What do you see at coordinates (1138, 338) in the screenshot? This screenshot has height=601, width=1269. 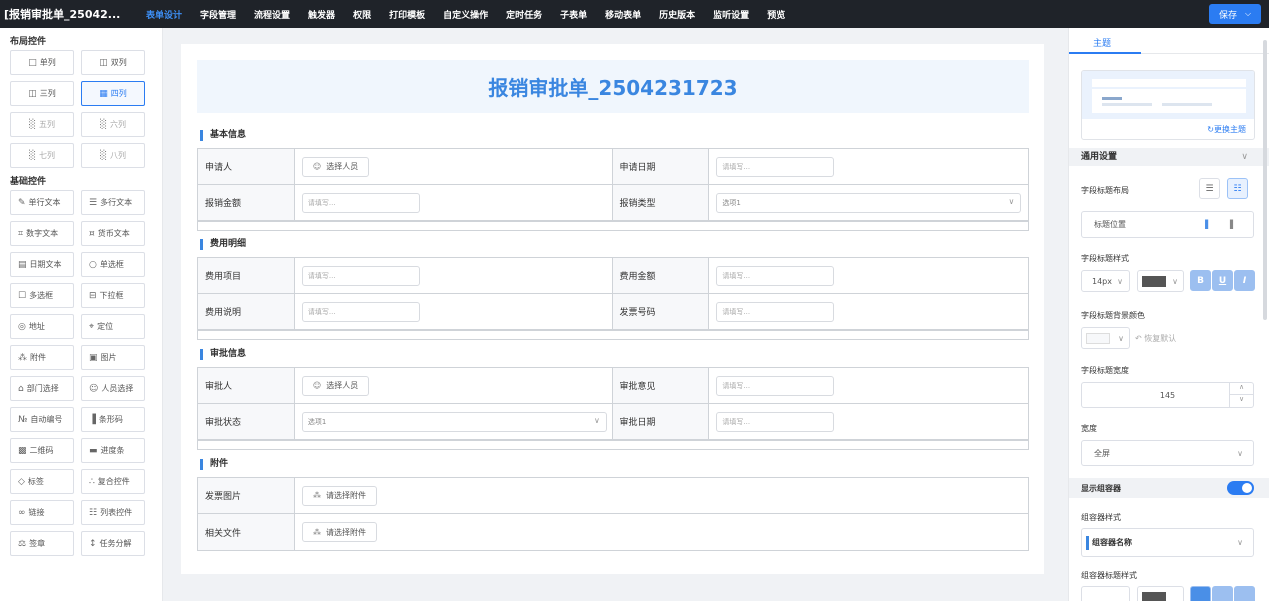 I see `undo-icon: ↶` at bounding box center [1138, 338].